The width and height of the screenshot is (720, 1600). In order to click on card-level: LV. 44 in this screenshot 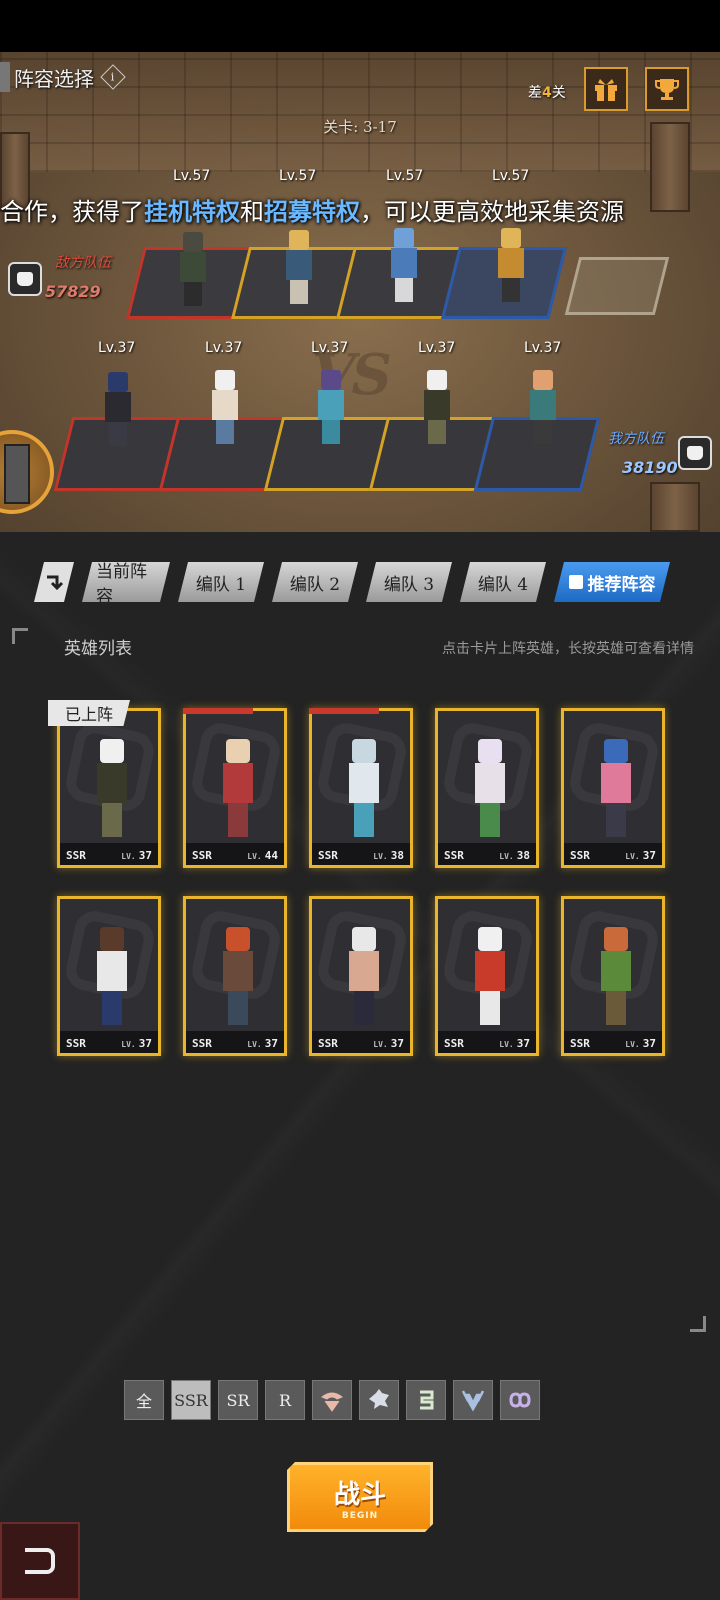, I will do `click(262, 855)`.